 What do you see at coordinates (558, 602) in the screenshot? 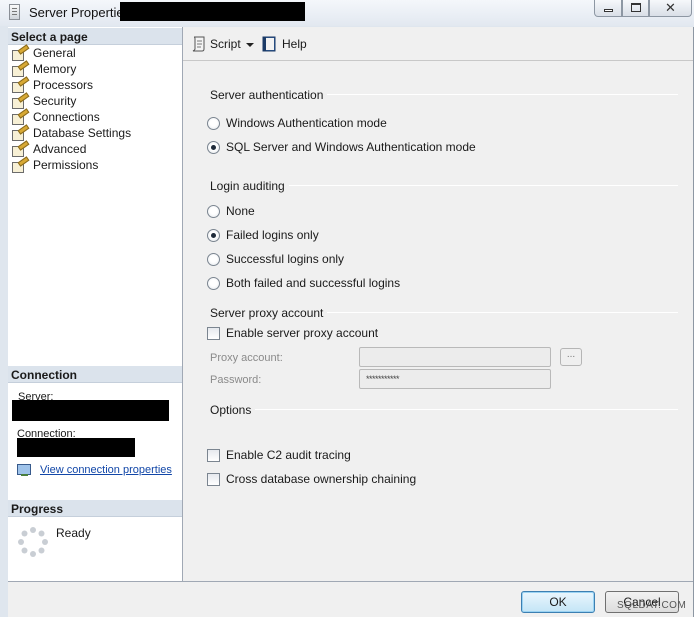
I see `ok-button: OK` at bounding box center [558, 602].